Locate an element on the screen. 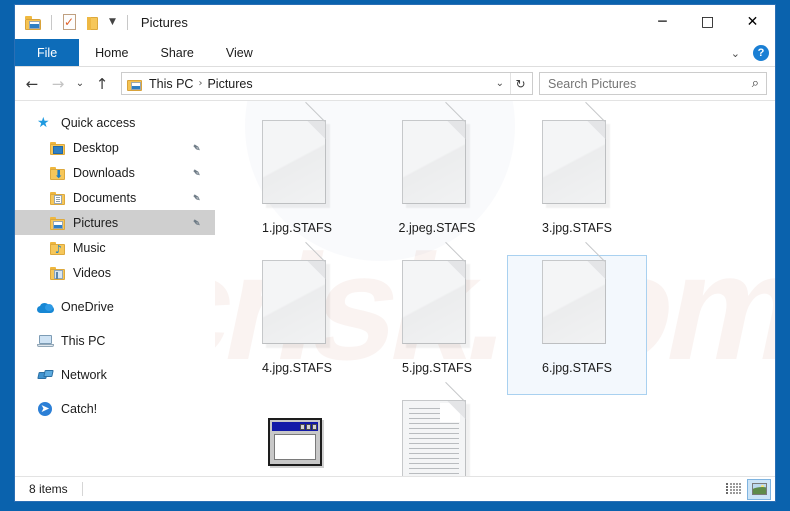 The height and width of the screenshot is (511, 790). help-icon: ? is located at coordinates (761, 53).